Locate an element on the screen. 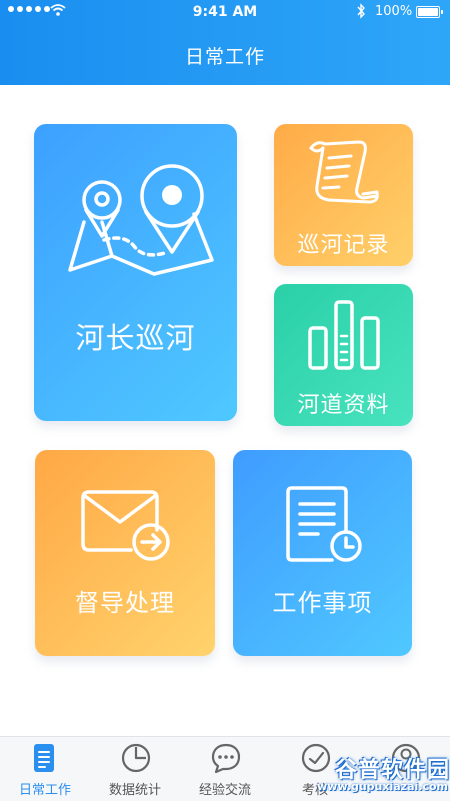  tile-label: 督导处理 is located at coordinates (125, 603).